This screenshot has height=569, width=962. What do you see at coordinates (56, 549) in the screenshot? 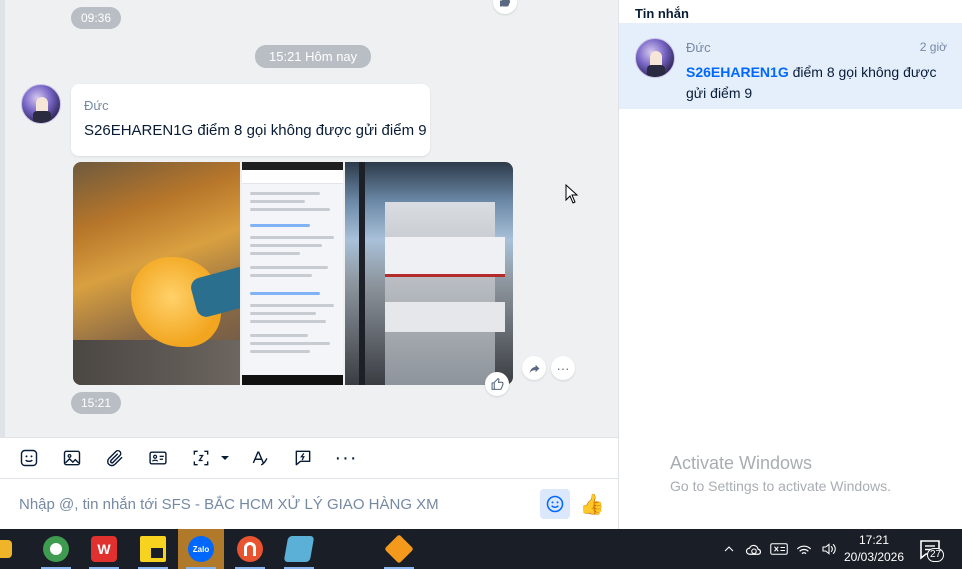
I see `taskbar-coc-coc-browser` at bounding box center [56, 549].